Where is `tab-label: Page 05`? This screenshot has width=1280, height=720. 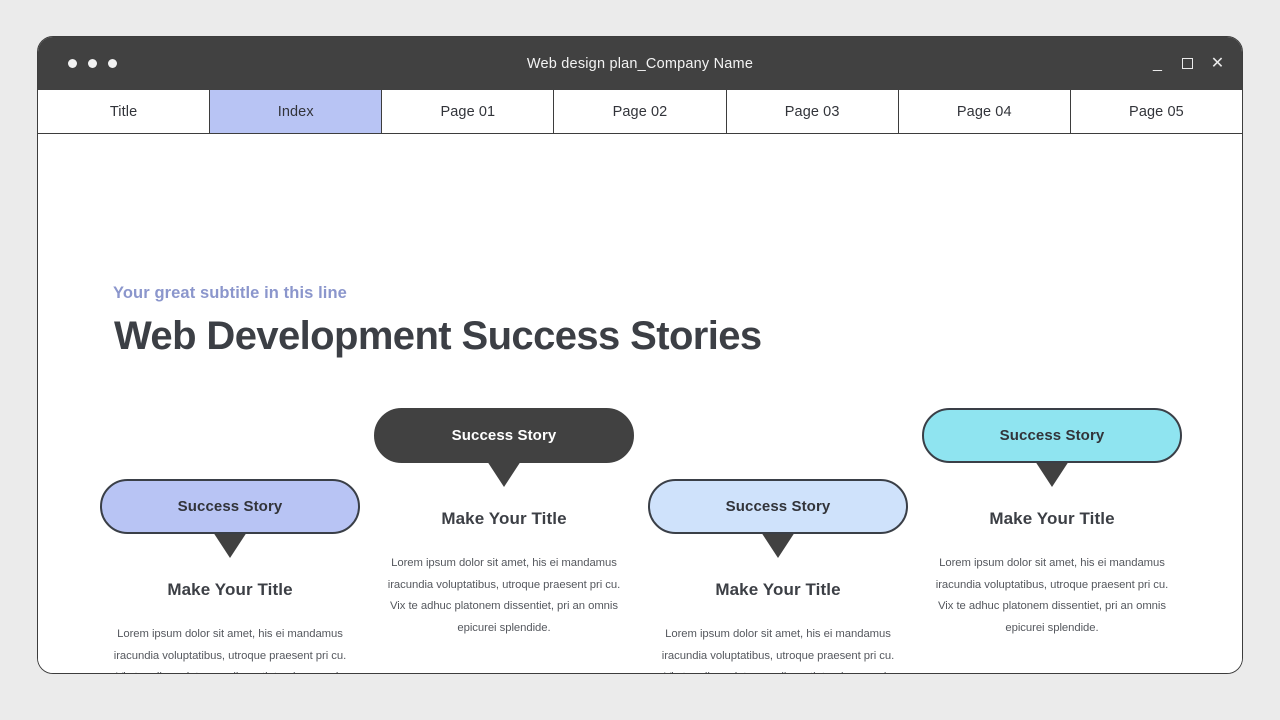
tab-label: Page 05 is located at coordinates (1156, 111).